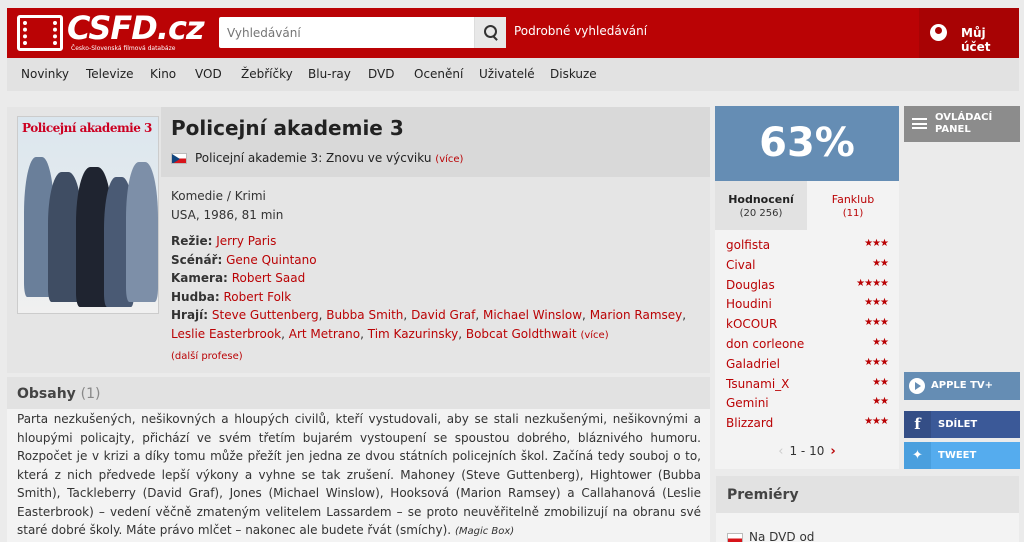  I want to click on cast-link: Marion Ramsey, so click(636, 315).